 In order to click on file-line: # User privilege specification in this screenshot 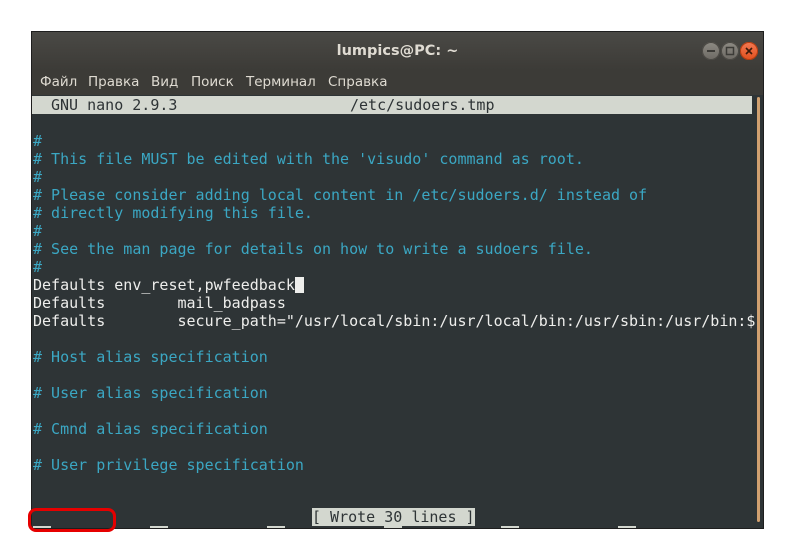, I will do `click(168, 465)`.